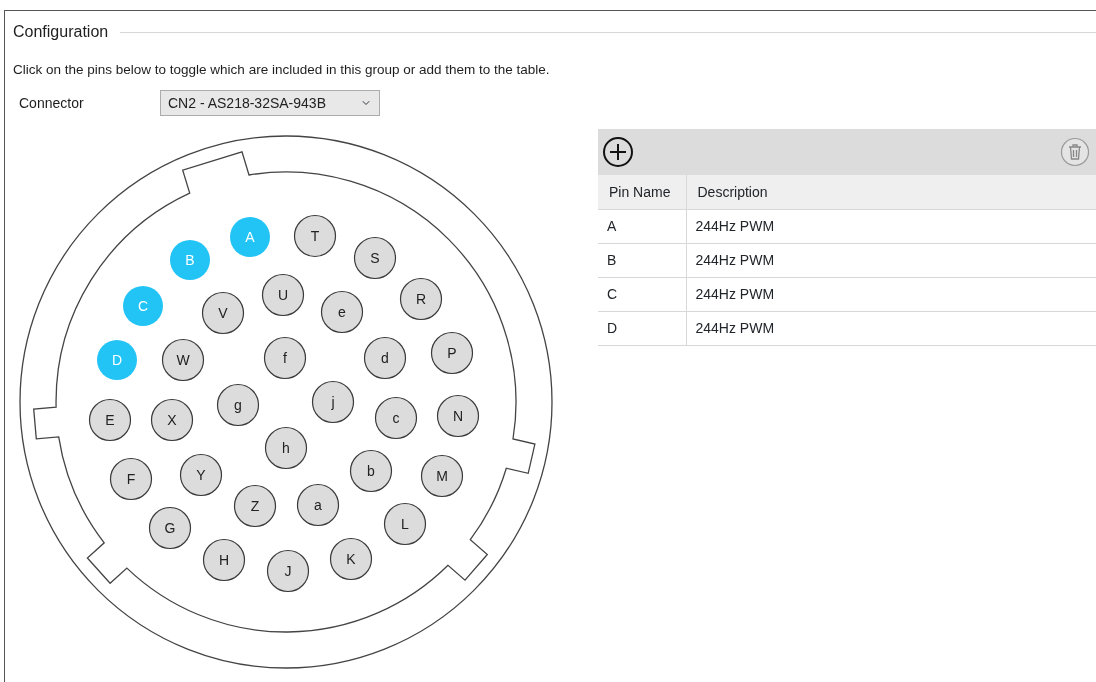  Describe the element at coordinates (1075, 152) in the screenshot. I see `trash-icon` at that location.